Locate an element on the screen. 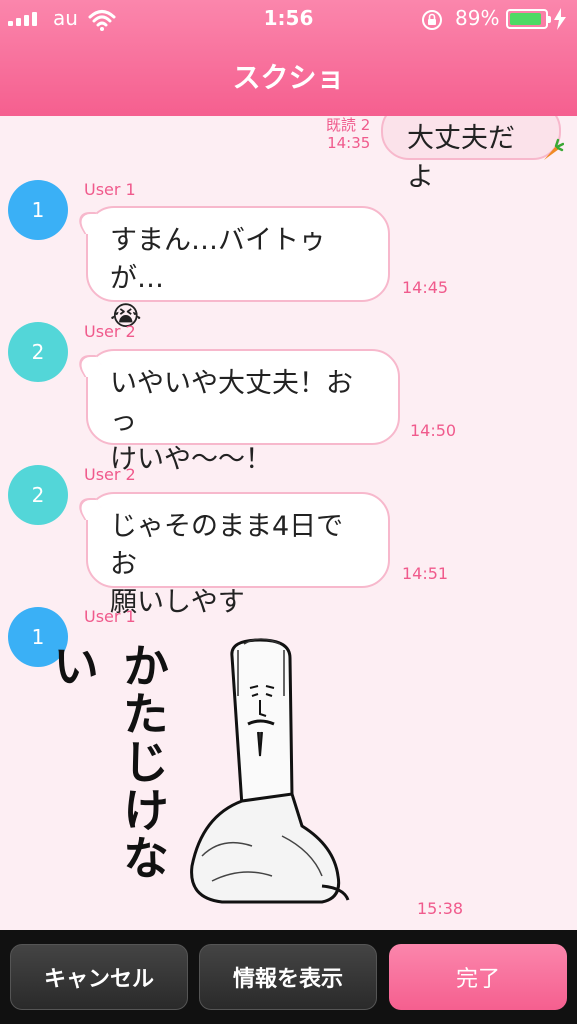 The image size is (577, 1024). message-bubble: すまん…バイトゥが… 😭 is located at coordinates (238, 269).